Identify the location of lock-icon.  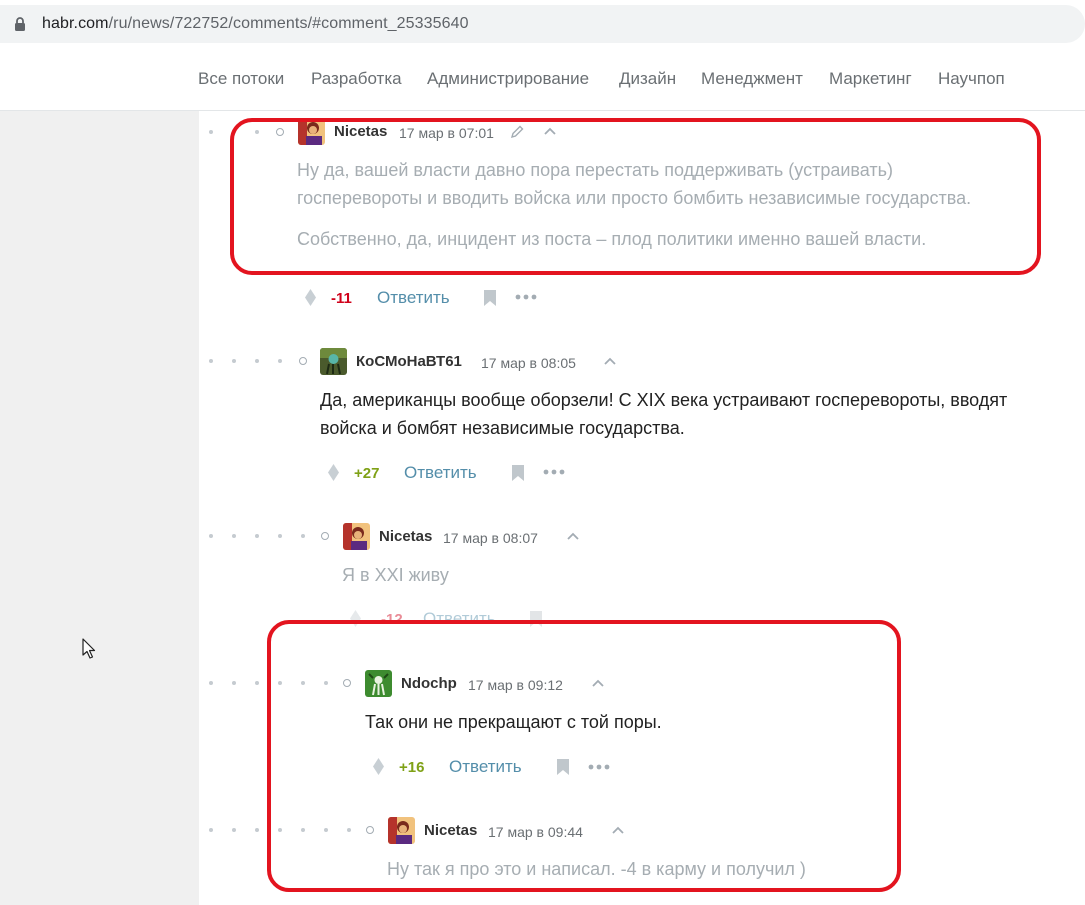
(20, 24).